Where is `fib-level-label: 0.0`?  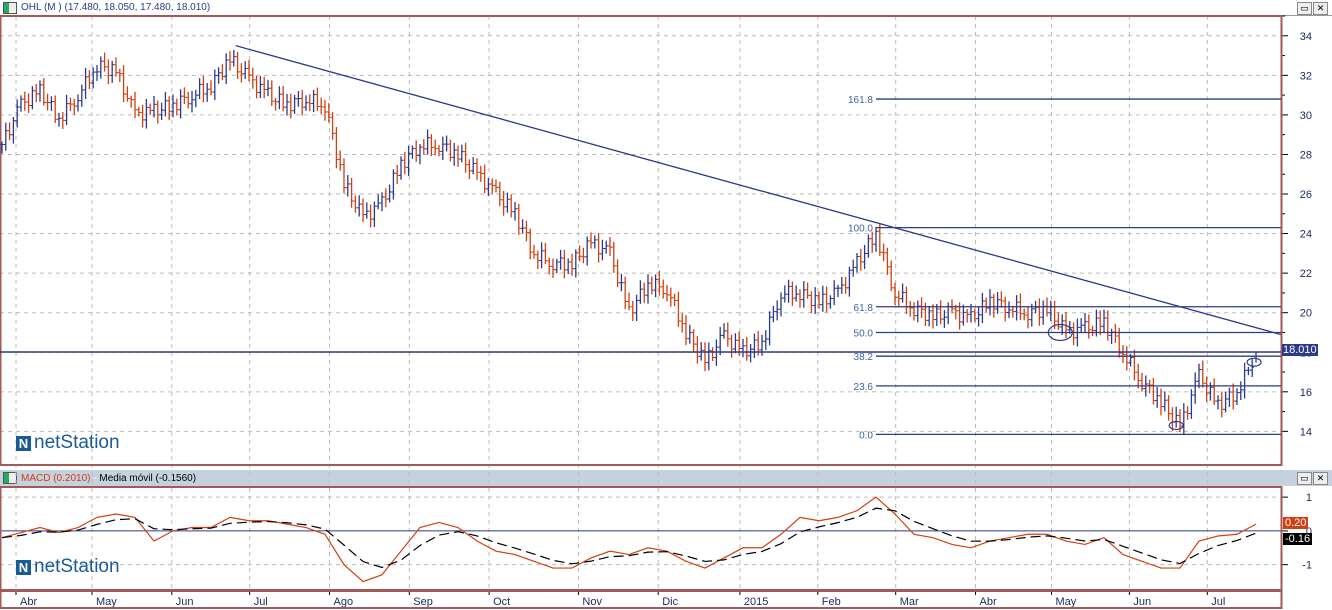 fib-level-label: 0.0 is located at coordinates (866, 435).